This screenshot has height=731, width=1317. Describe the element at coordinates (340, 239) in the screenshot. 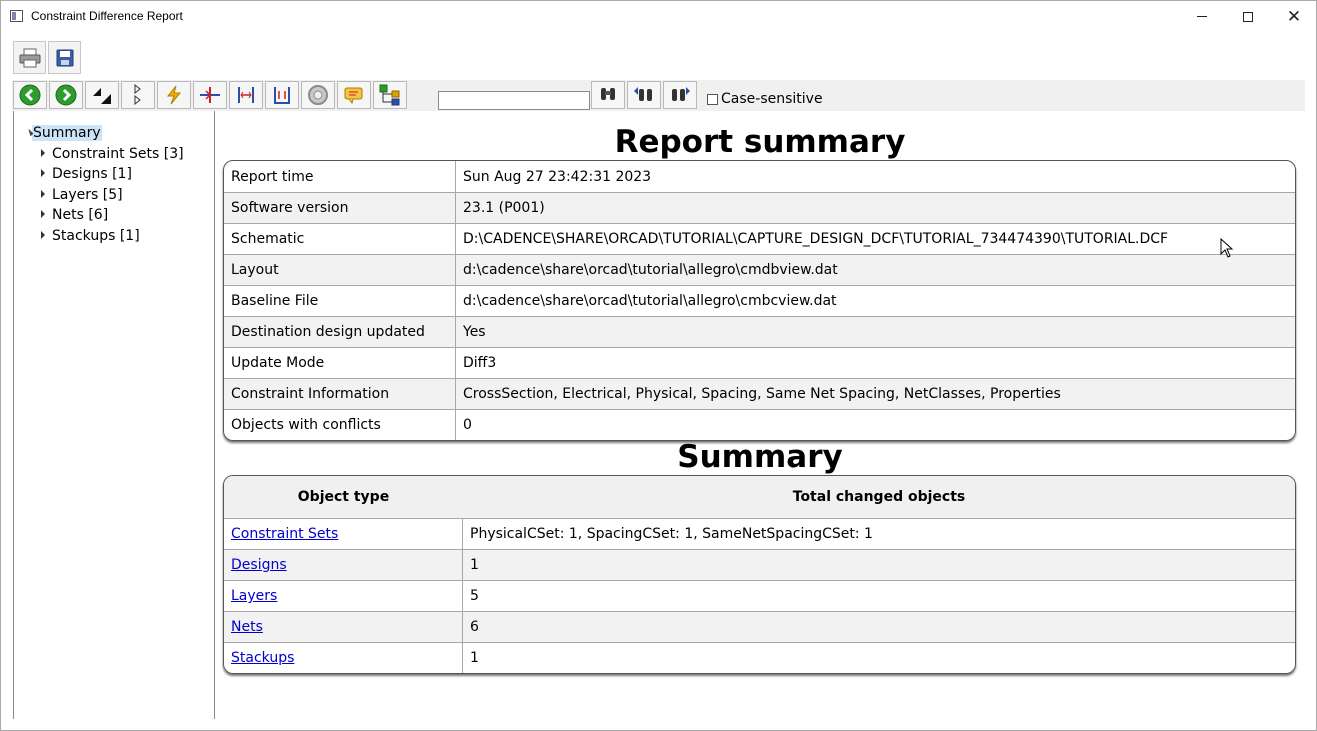

I see `row-key: Schematic` at that location.